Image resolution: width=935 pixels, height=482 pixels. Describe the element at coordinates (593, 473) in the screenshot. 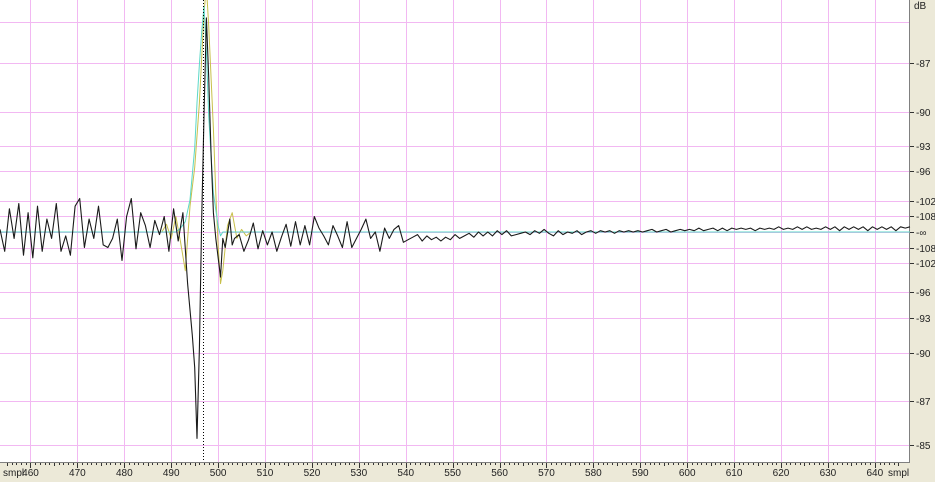

I see `x-tick-label: 580` at that location.